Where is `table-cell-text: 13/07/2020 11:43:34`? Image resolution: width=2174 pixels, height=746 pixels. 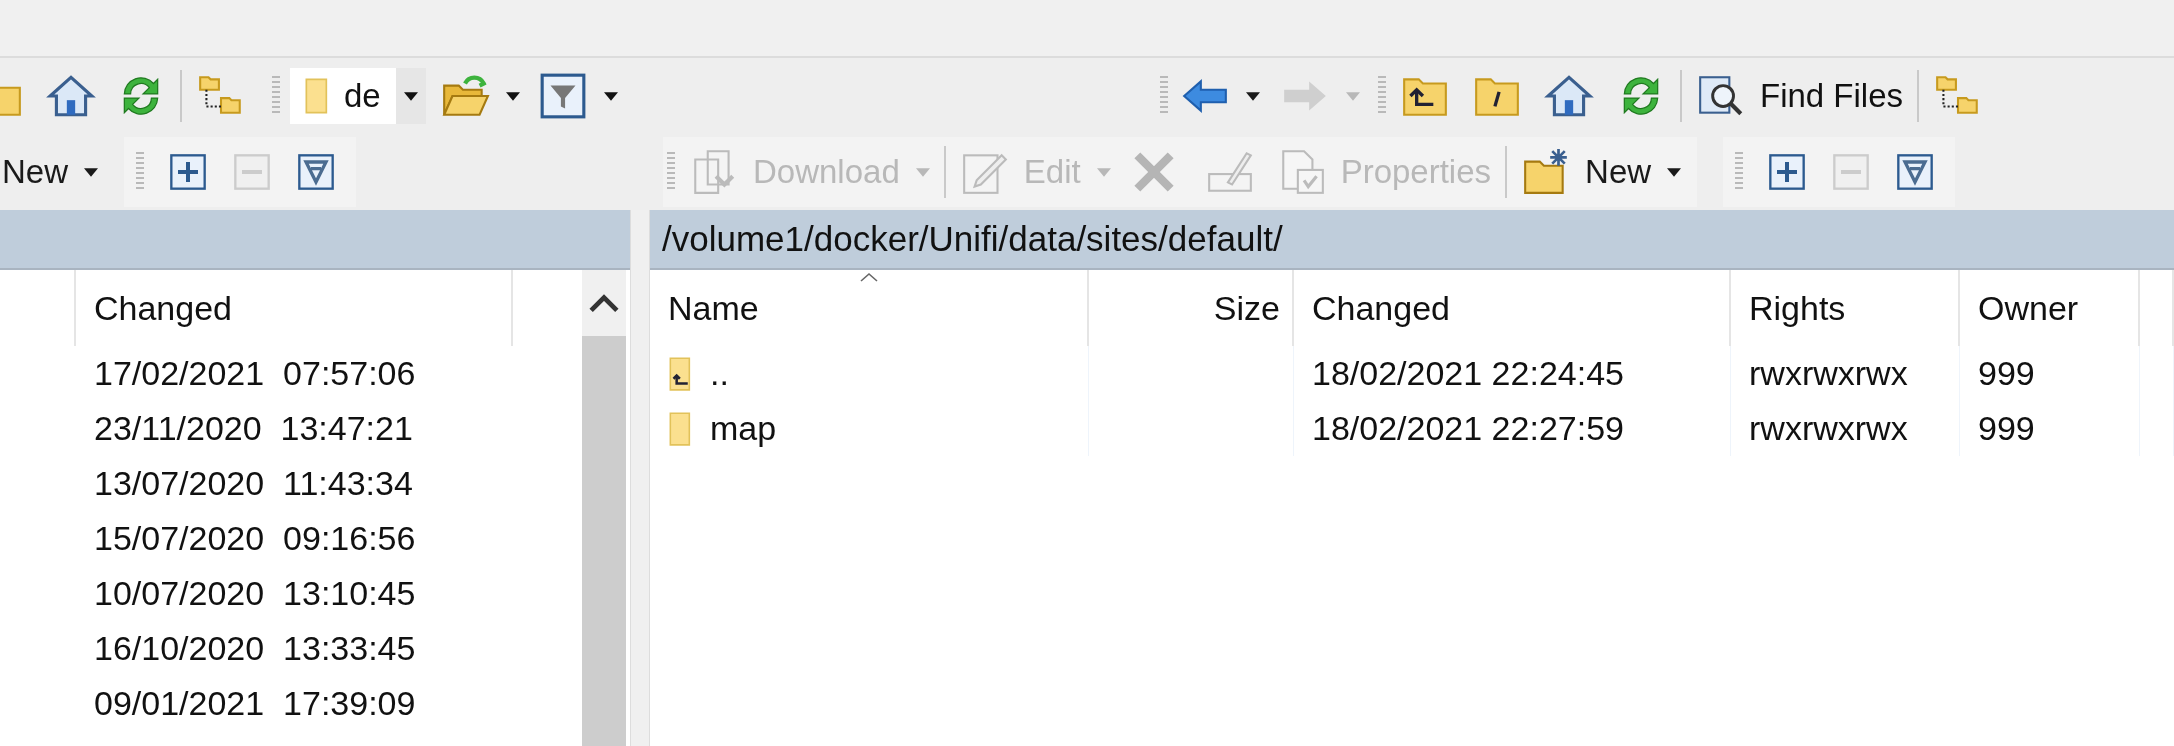
table-cell-text: 13/07/2020 11:43:34 is located at coordinates (253, 483).